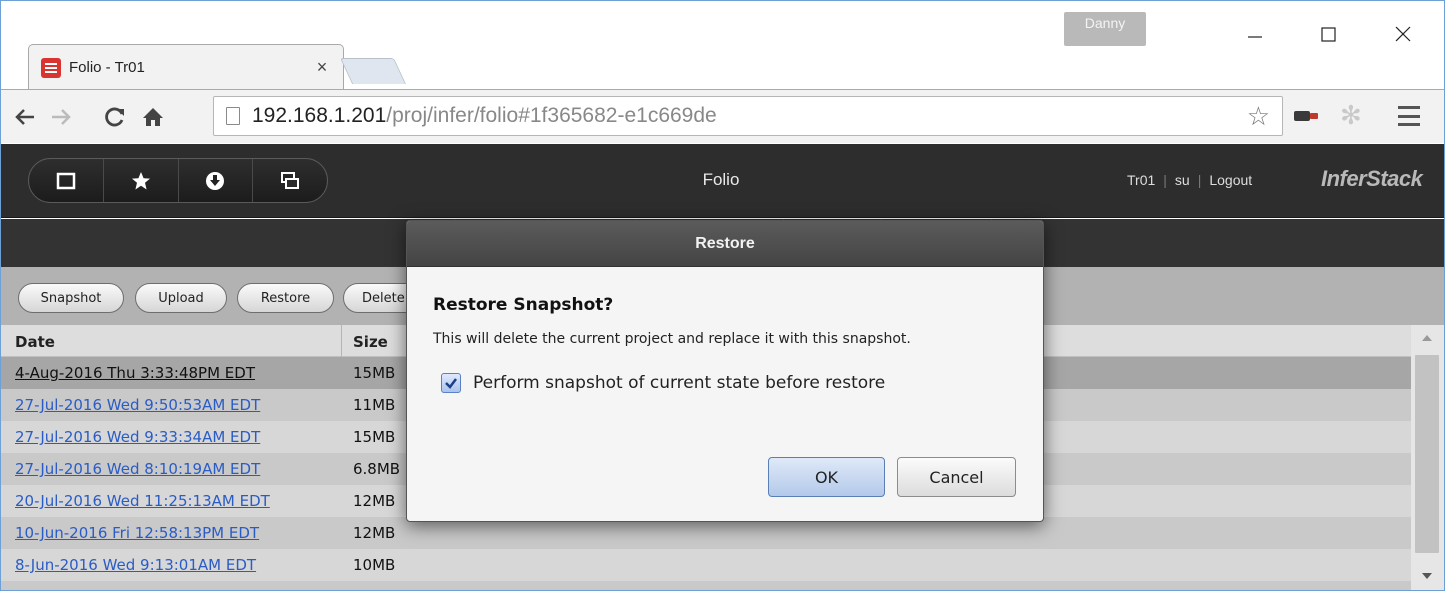 This screenshot has height=591, width=1445. I want to click on folio-favicon-icon, so click(51, 67).